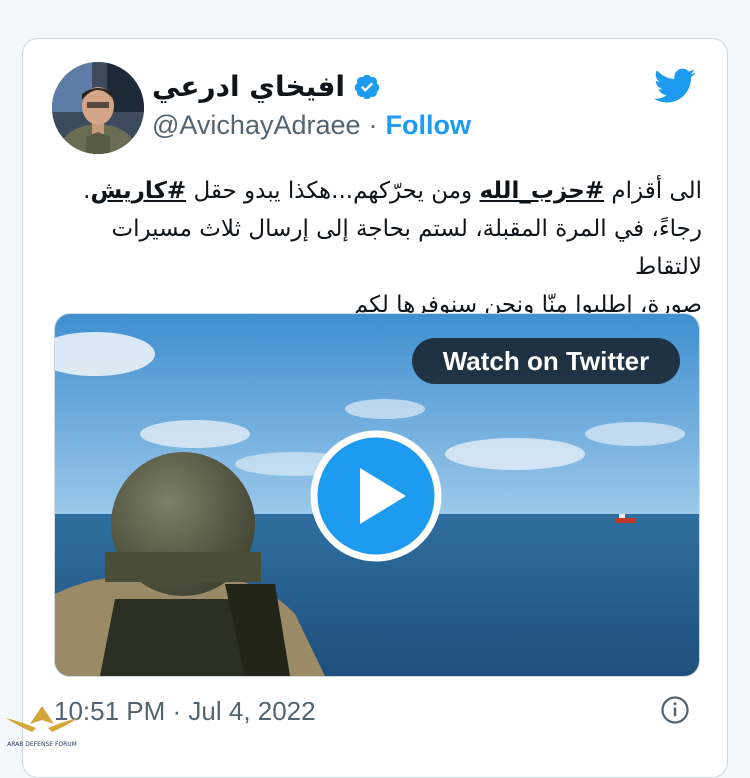  What do you see at coordinates (42, 744) in the screenshot?
I see `svg-text: ARAB DEFENSE FORUM` at bounding box center [42, 744].